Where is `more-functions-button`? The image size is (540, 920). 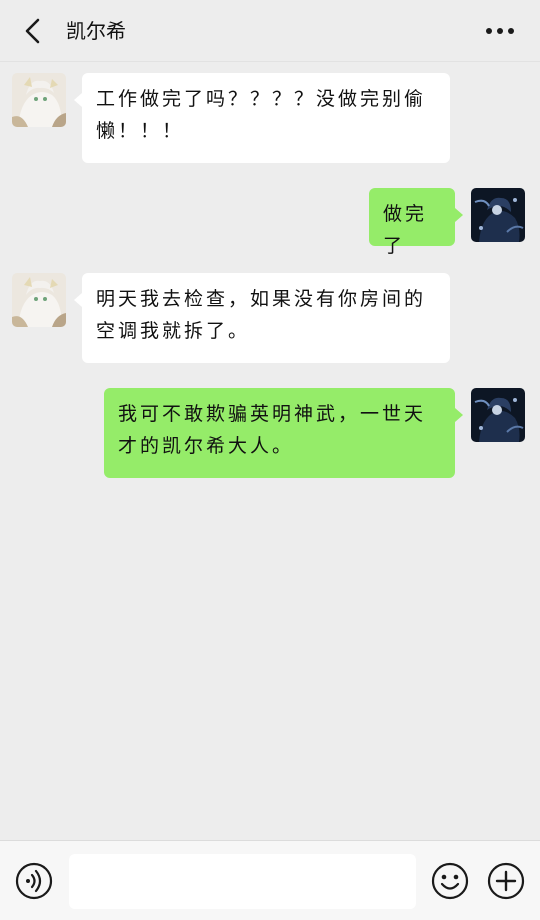 more-functions-button is located at coordinates (506, 881).